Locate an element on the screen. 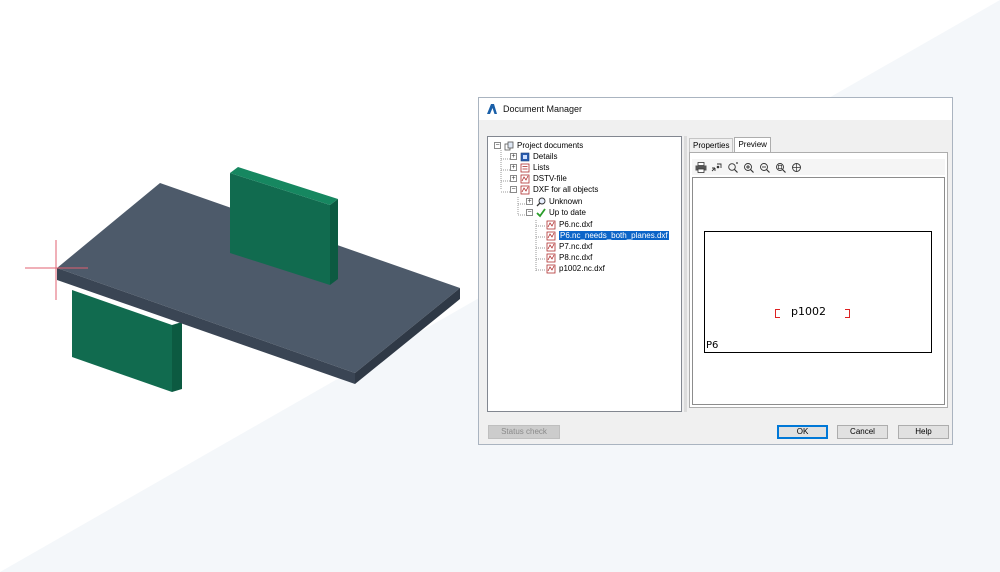 This screenshot has width=1000, height=572. zoom-out-icon is located at coordinates (765, 167).